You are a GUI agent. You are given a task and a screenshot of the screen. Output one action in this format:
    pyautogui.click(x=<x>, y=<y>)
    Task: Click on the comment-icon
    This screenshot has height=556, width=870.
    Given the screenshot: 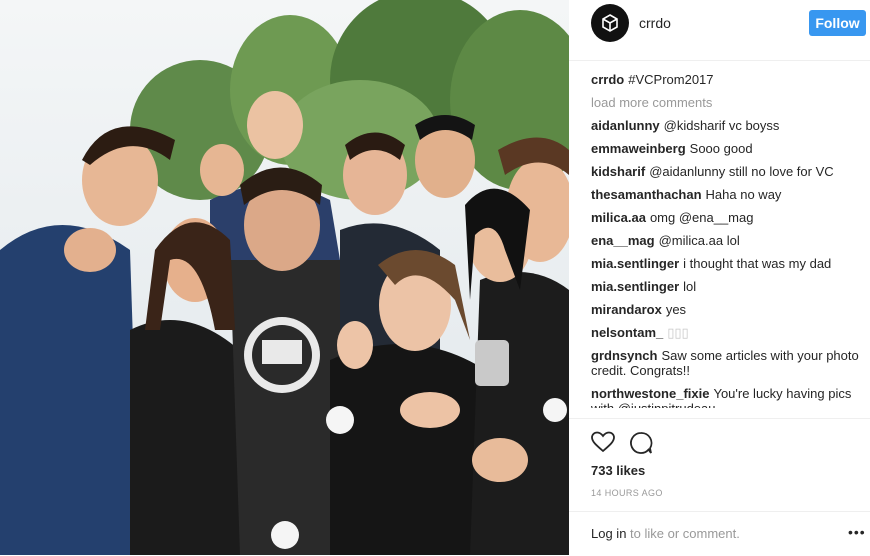 What is the action you would take?
    pyautogui.click(x=641, y=445)
    